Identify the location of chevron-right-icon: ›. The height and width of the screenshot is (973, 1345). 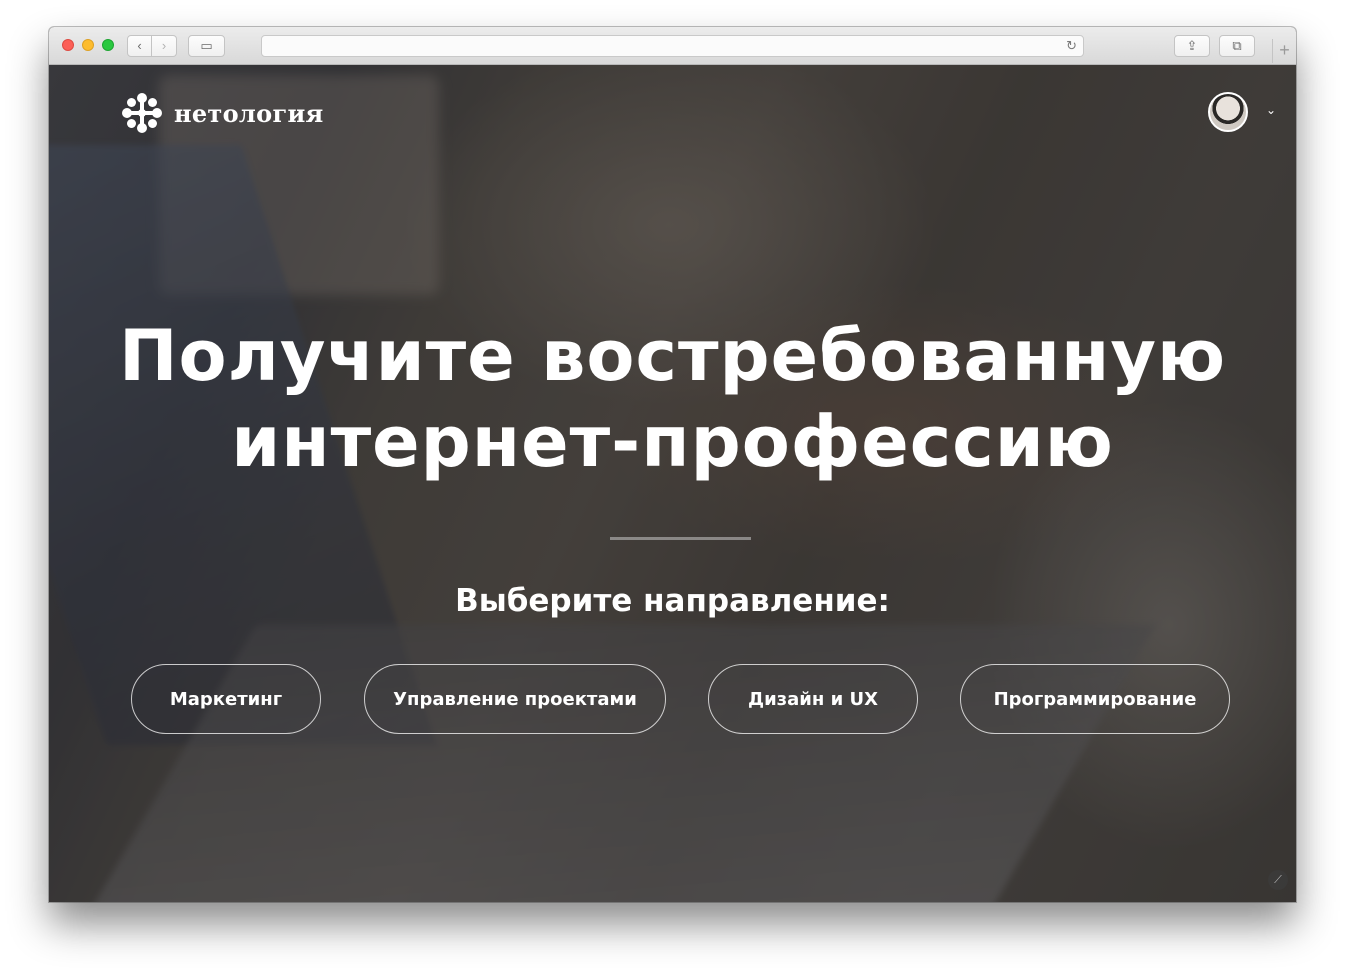
(164, 45).